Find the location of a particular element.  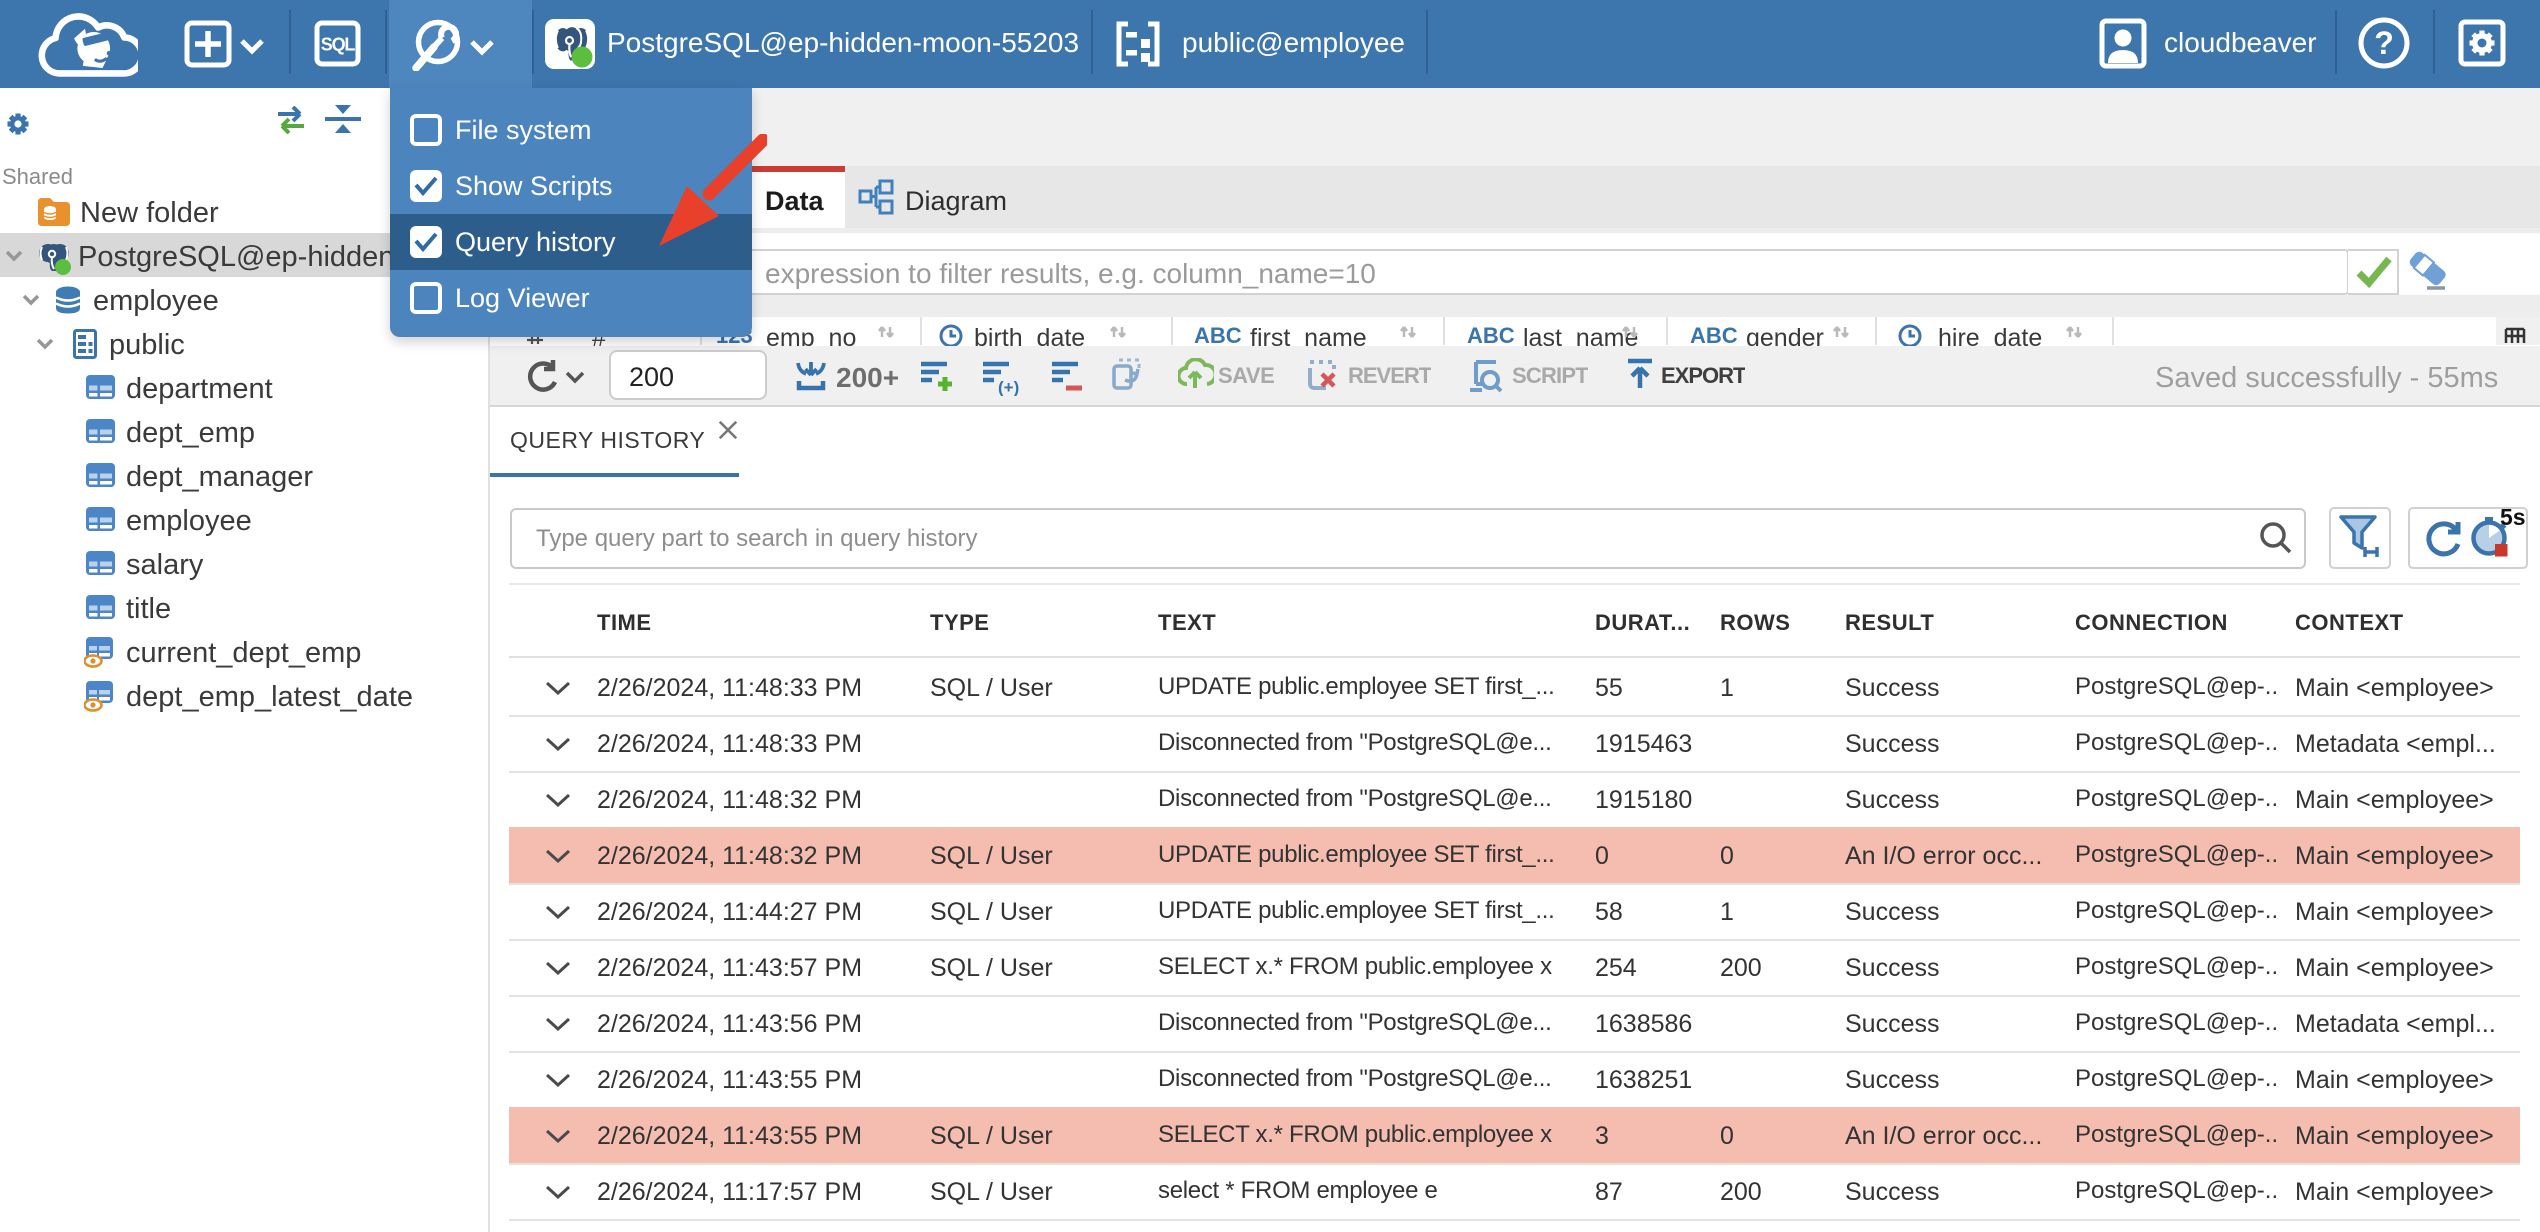

svg-text: SQL is located at coordinates (338, 45).